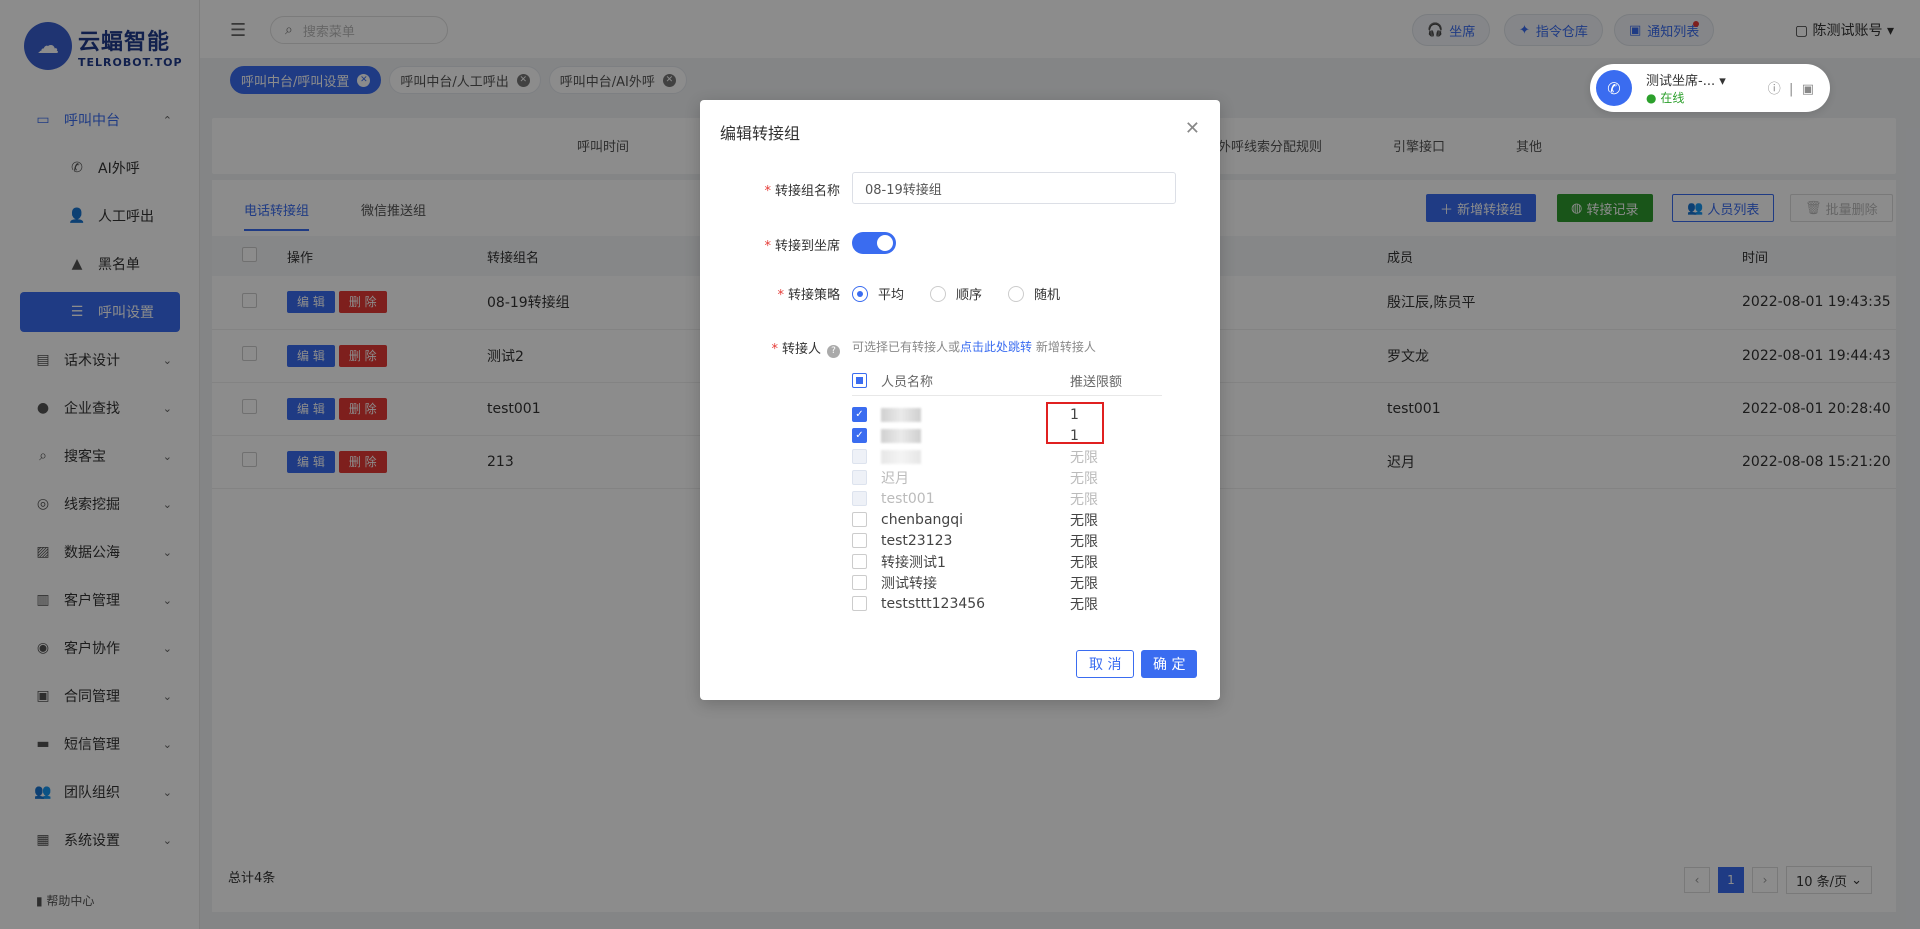 This screenshot has width=1920, height=929. I want to click on confirm-button: 确 定, so click(1169, 664).